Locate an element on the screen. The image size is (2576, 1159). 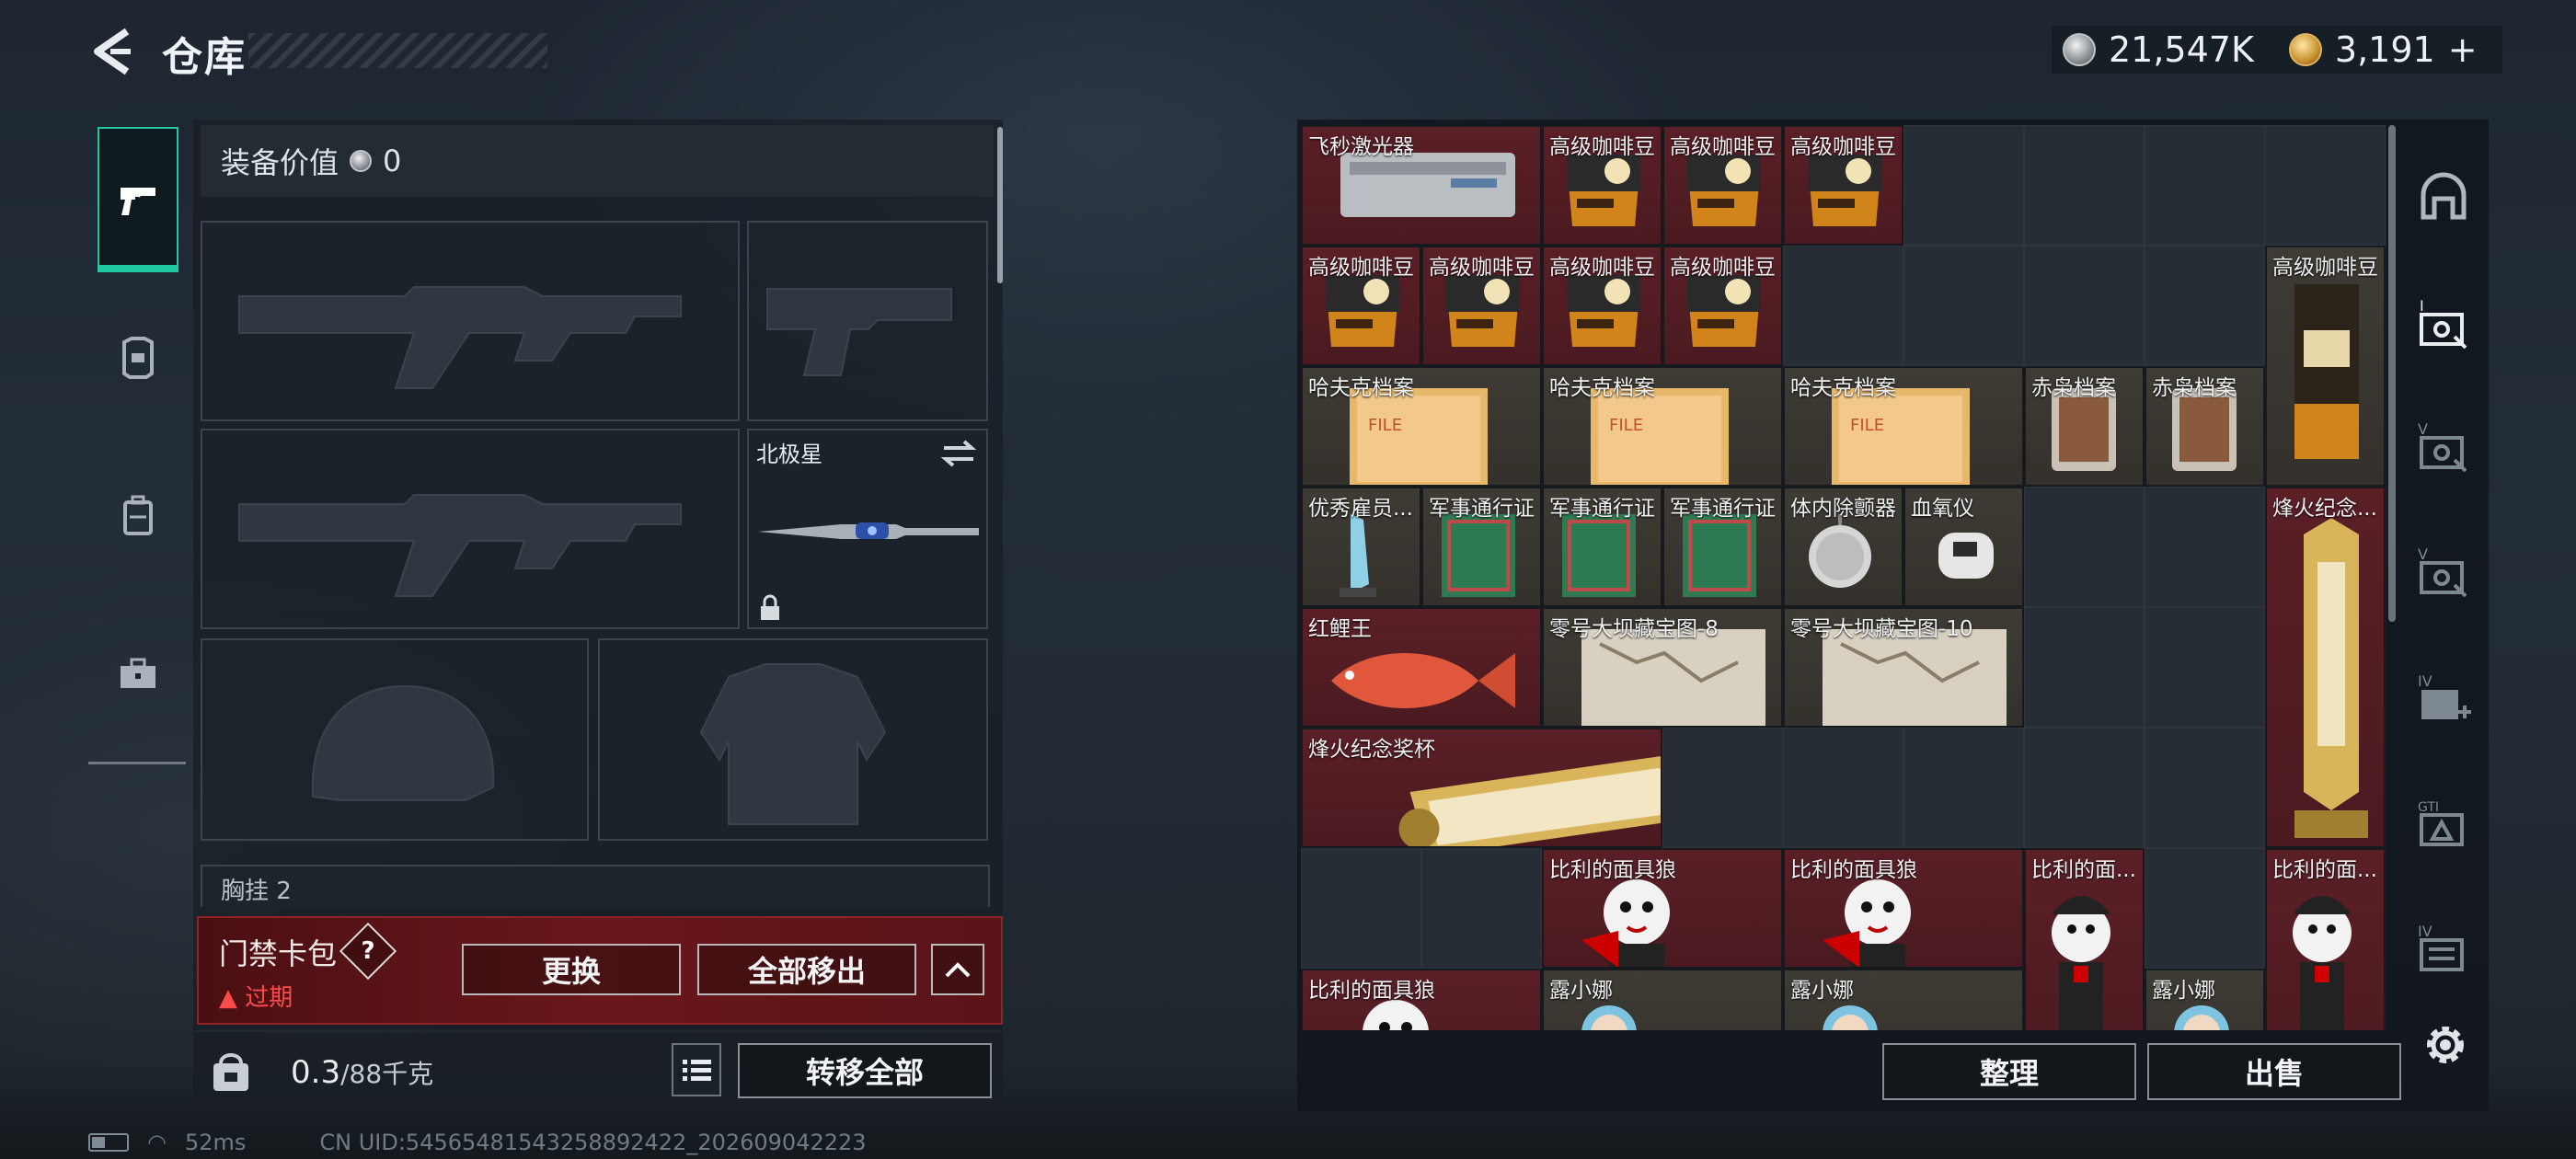
remove-all-button: 全部移出 is located at coordinates (806, 969).